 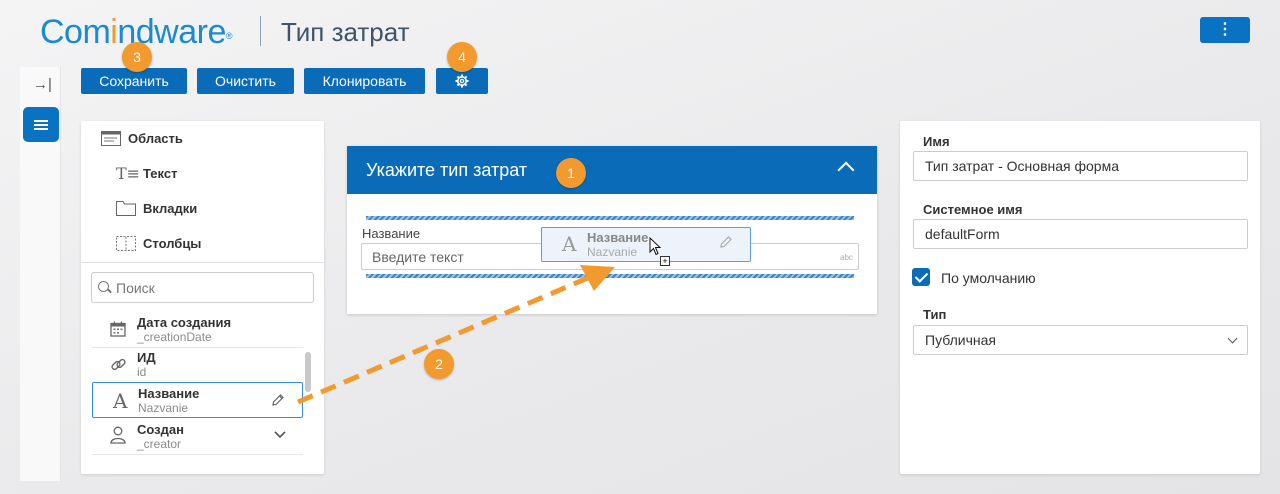 What do you see at coordinates (462, 81) in the screenshot?
I see `gear-icon` at bounding box center [462, 81].